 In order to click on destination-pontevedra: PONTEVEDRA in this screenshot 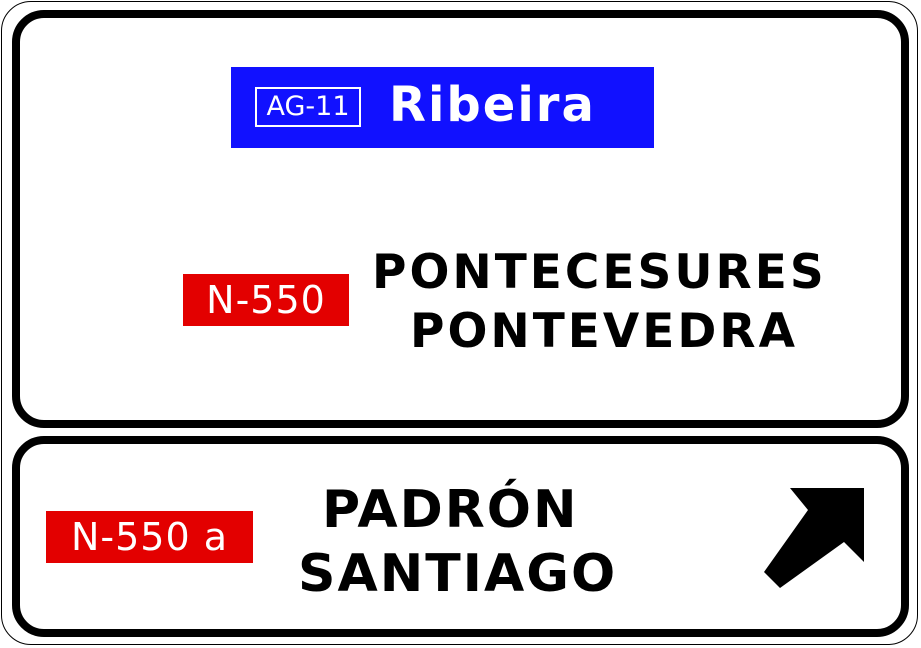, I will do `click(604, 331)`.